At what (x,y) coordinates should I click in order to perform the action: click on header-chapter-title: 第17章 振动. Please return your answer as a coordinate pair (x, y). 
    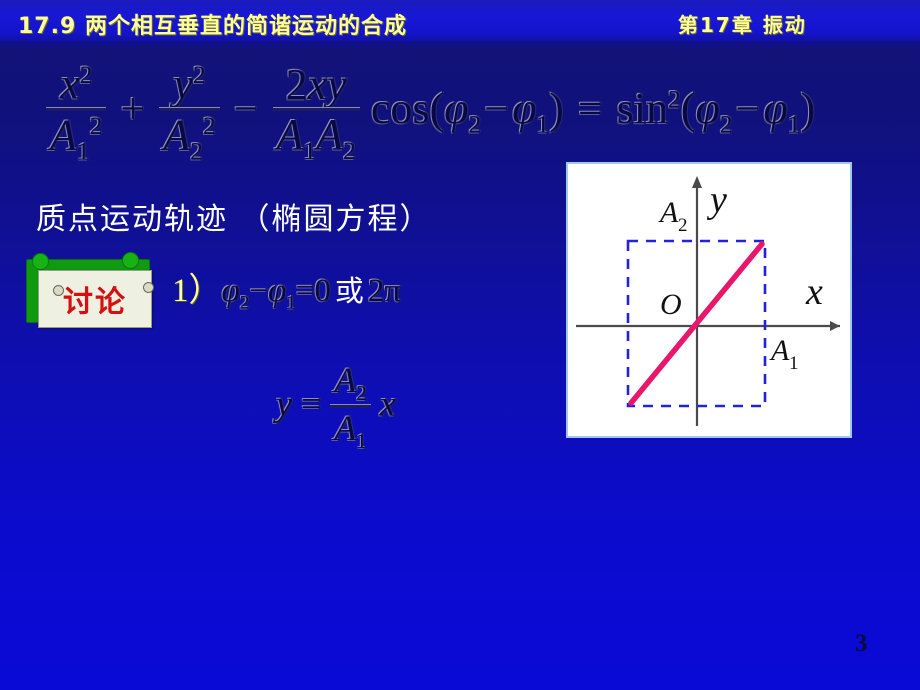
    Looking at the image, I should click on (742, 25).